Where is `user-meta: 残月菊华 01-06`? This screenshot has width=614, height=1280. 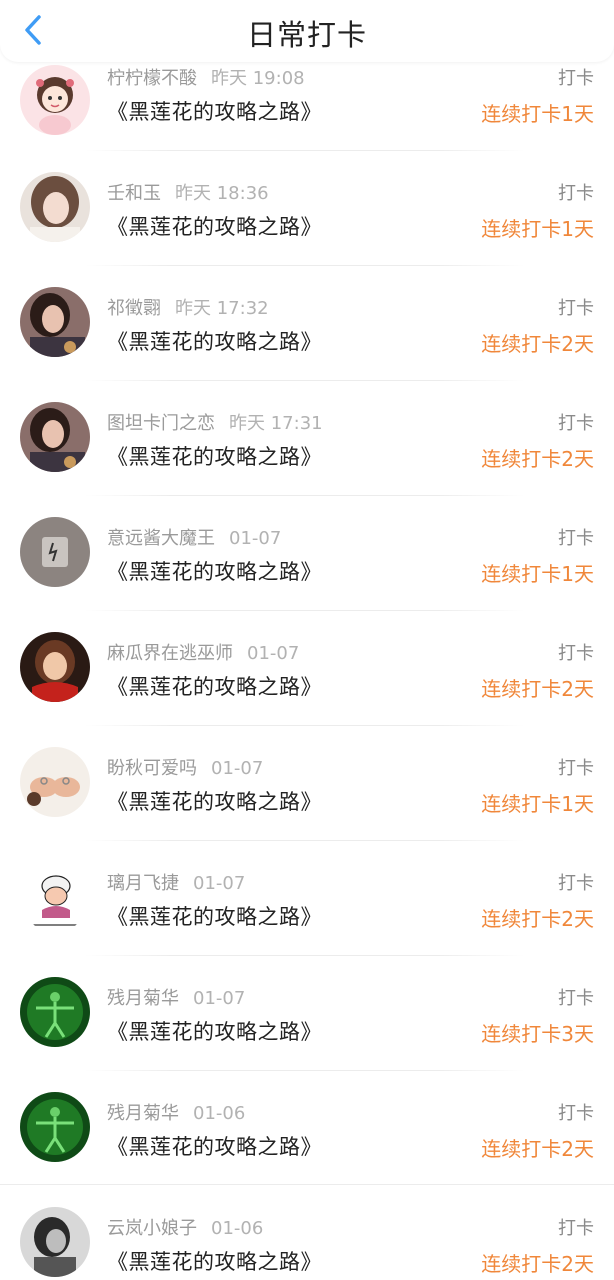 user-meta: 残月菊华 01-06 is located at coordinates (176, 1112).